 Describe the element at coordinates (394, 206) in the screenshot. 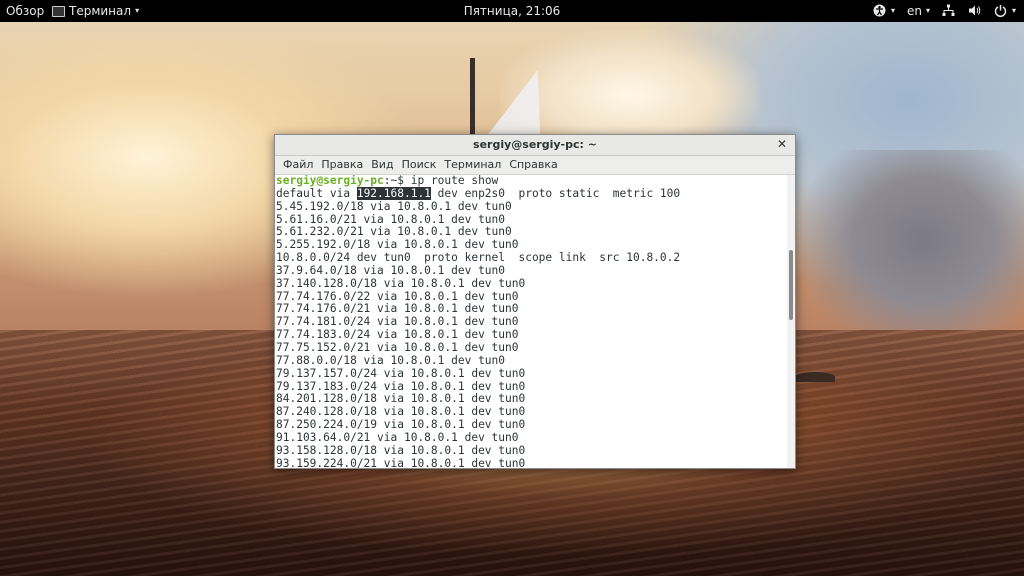

I see `output-line: 5.45.192.0/18 via 10.8.0.1 dev tun0` at that location.